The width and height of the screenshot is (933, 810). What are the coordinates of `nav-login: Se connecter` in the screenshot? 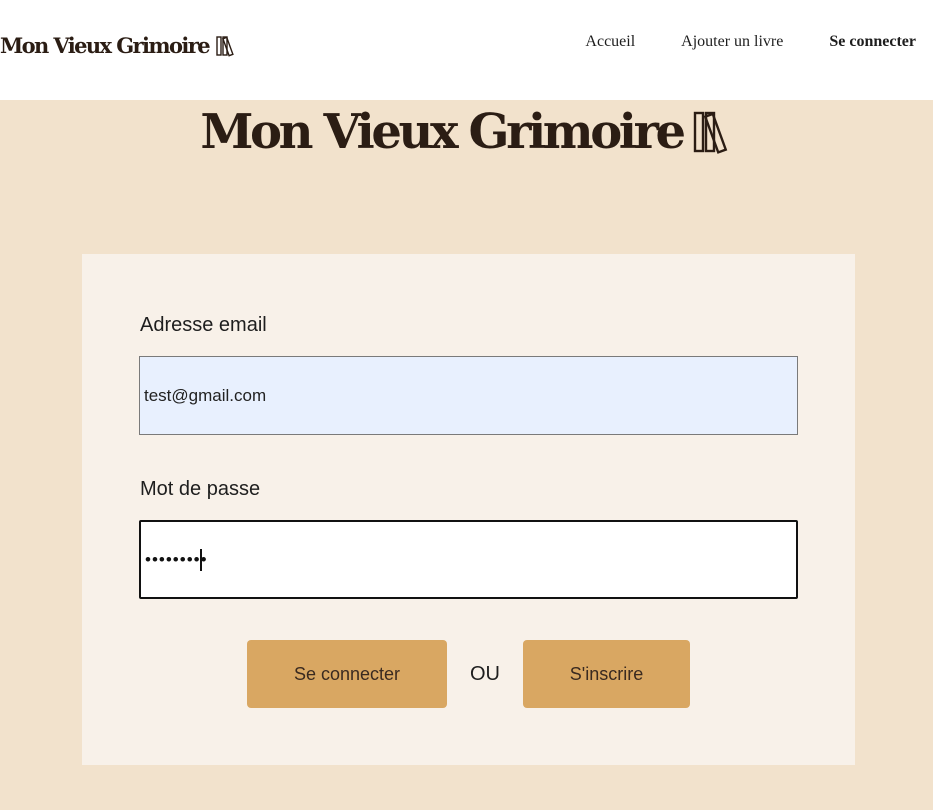 It's located at (872, 42).